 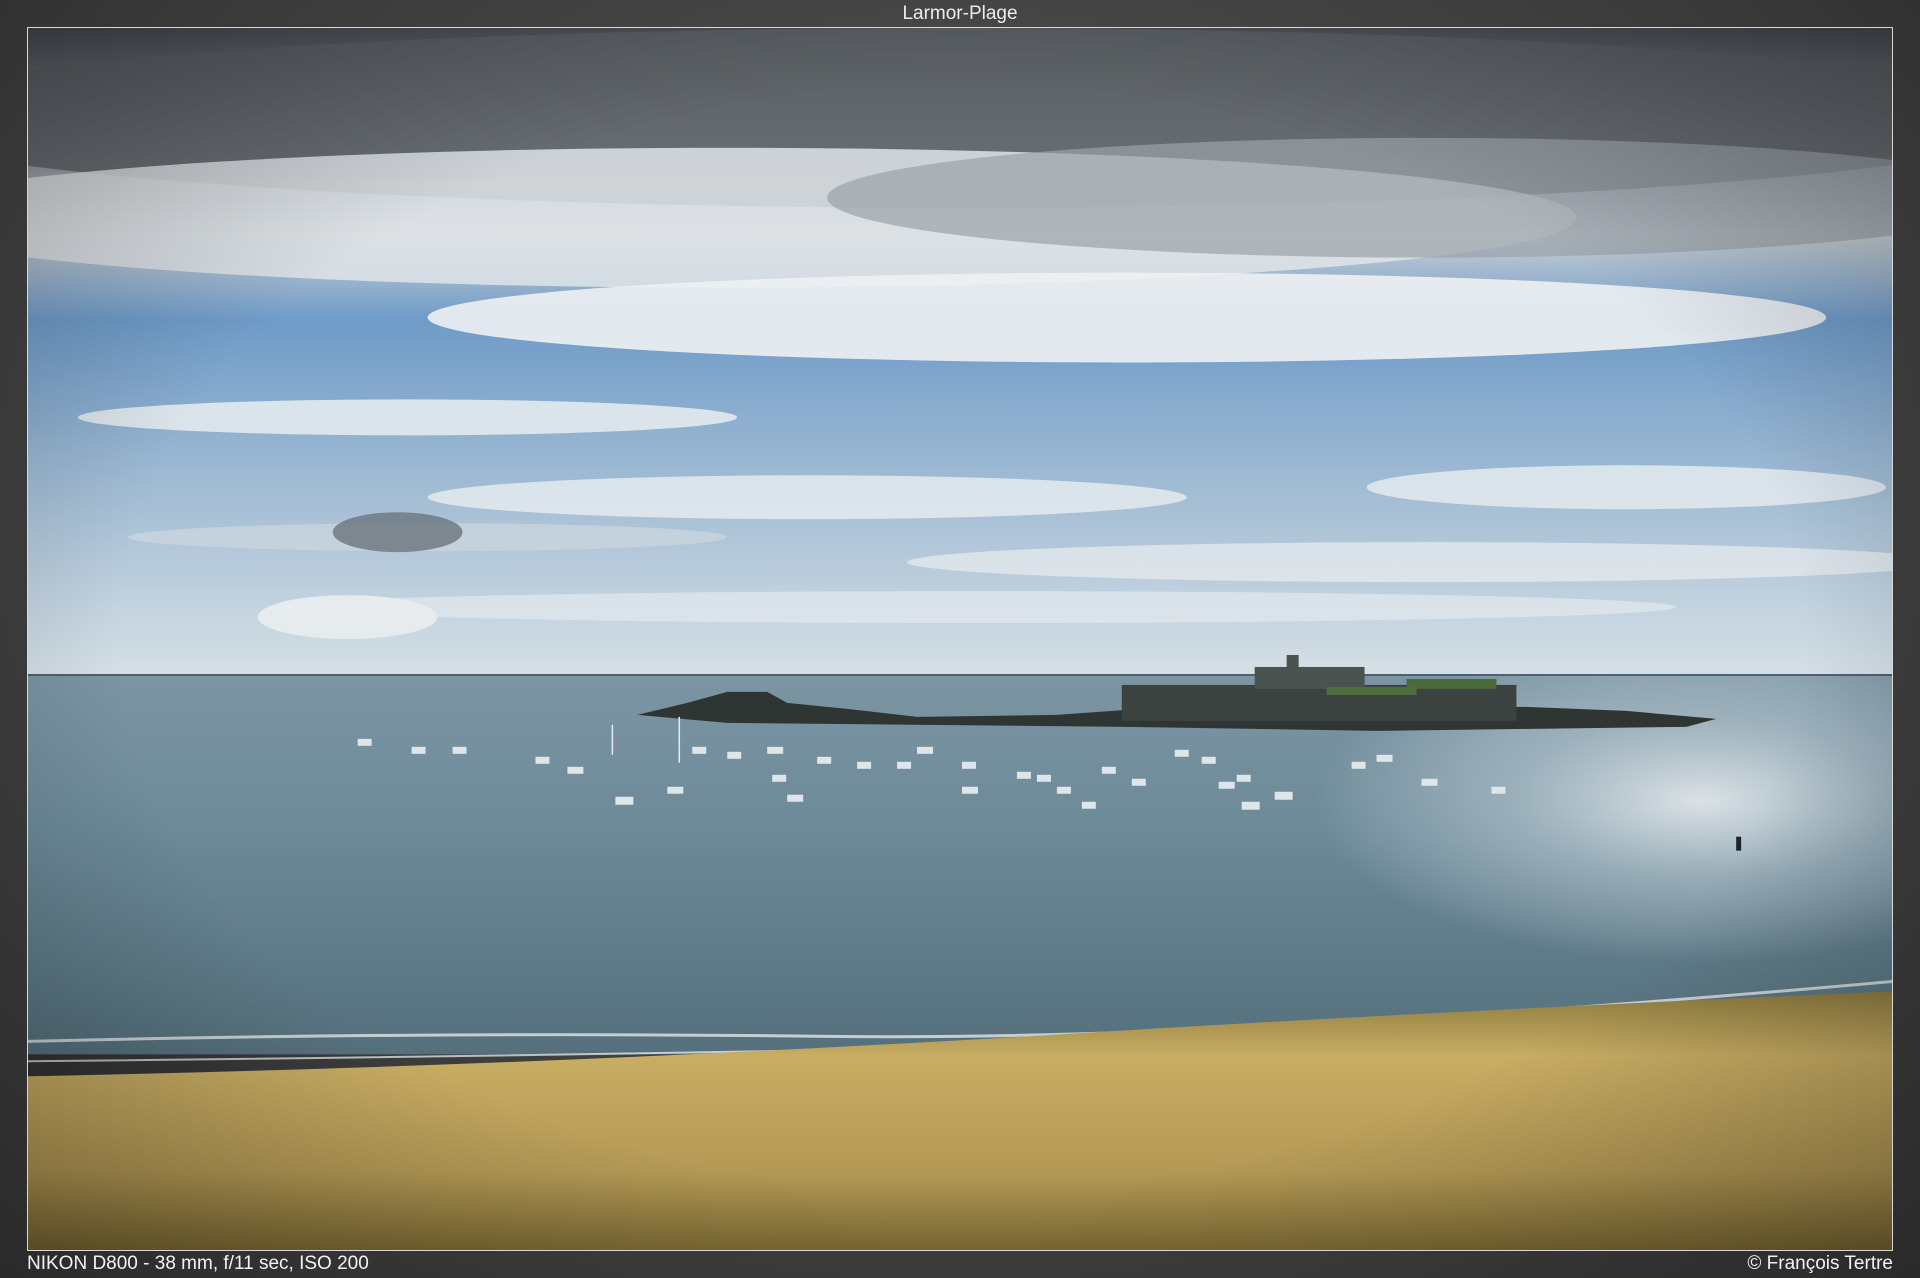 I want to click on photo-title: Larmor-Plage, so click(x=960, y=13).